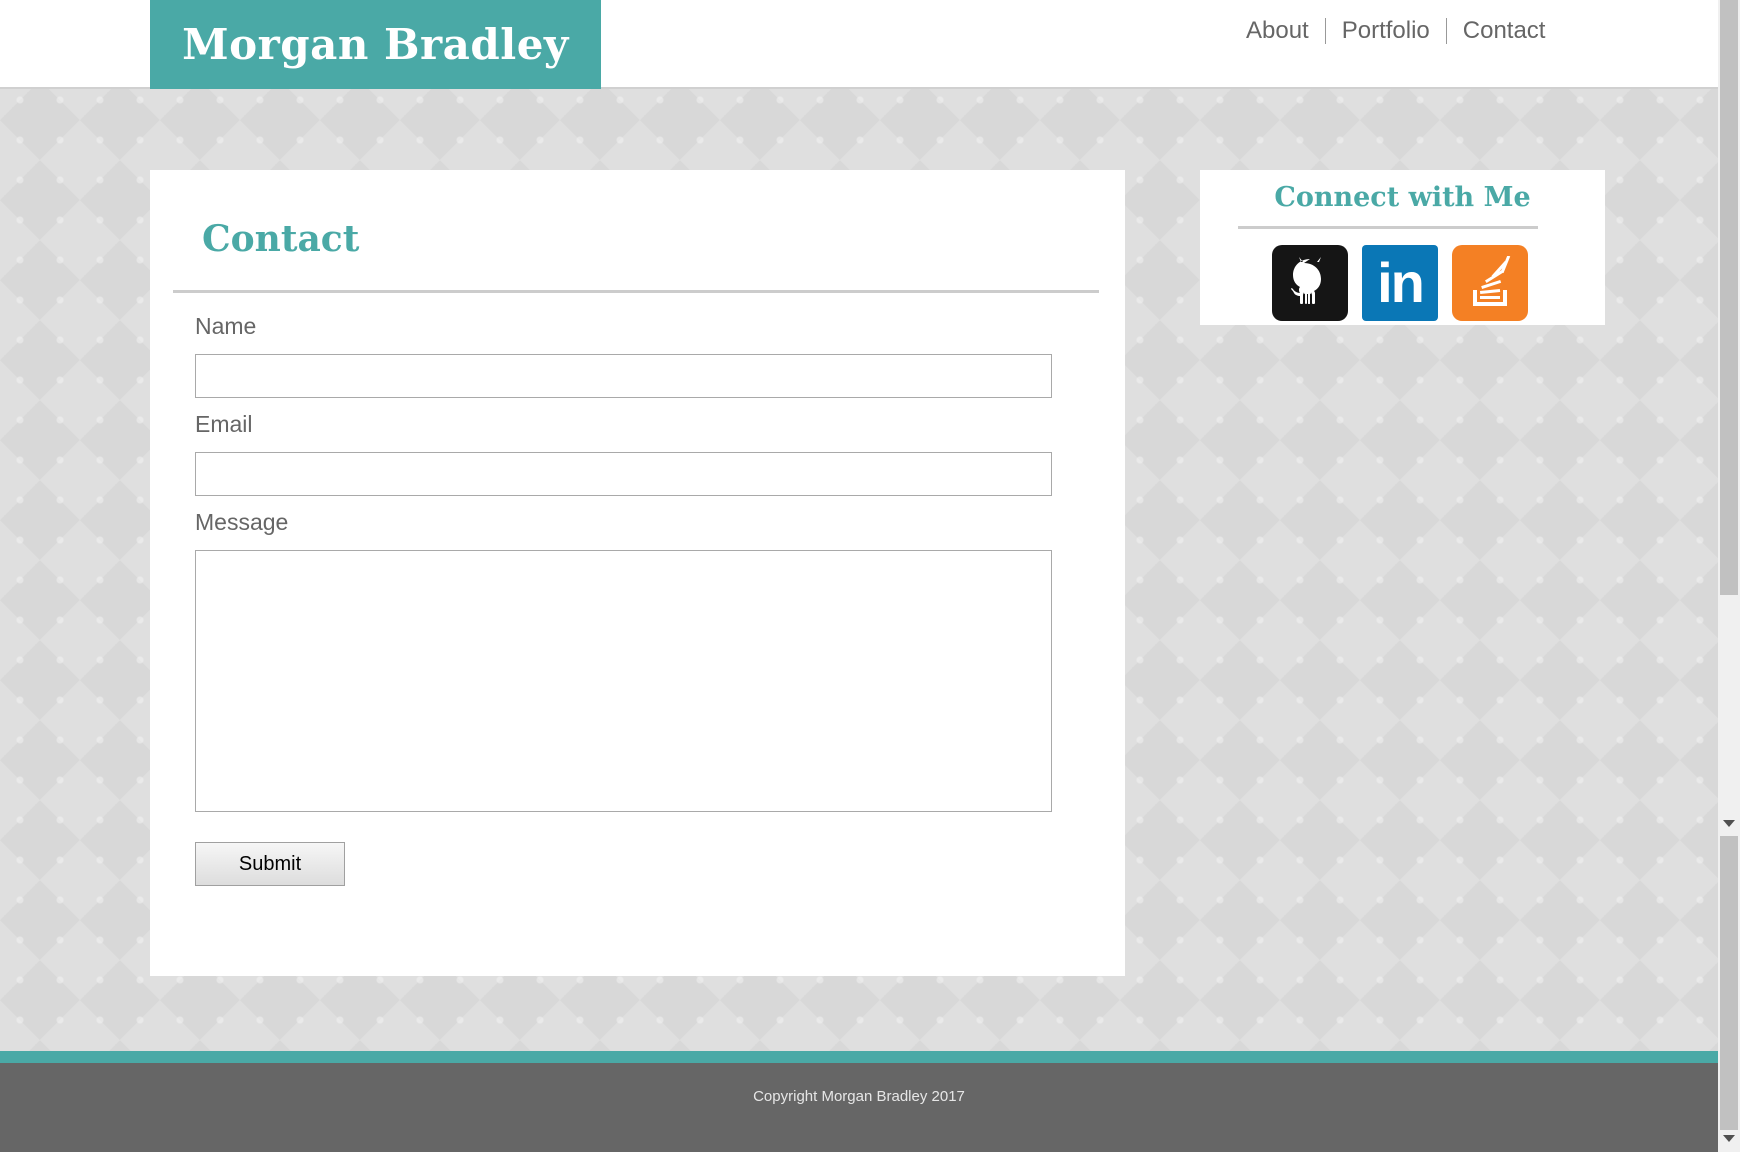  What do you see at coordinates (242, 522) in the screenshot?
I see `message-label: Message` at bounding box center [242, 522].